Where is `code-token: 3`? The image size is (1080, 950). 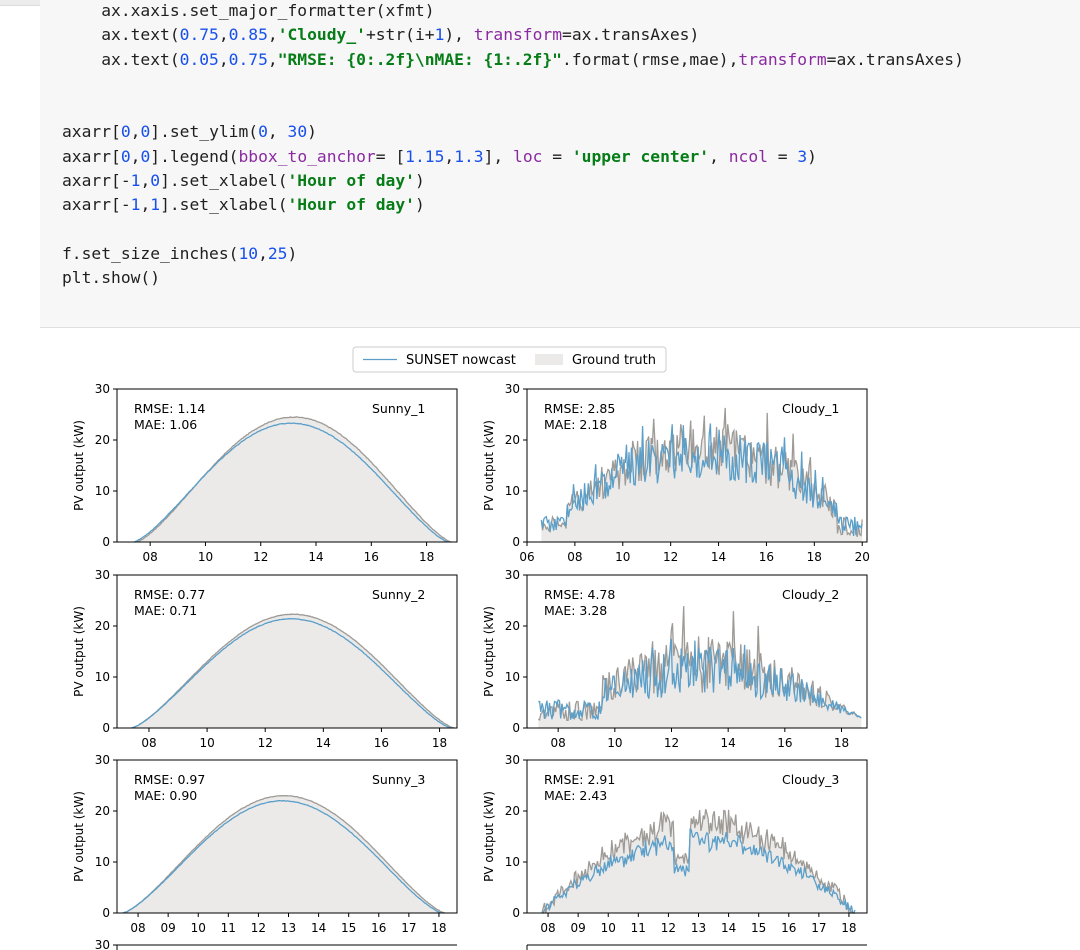 code-token: 3 is located at coordinates (802, 156).